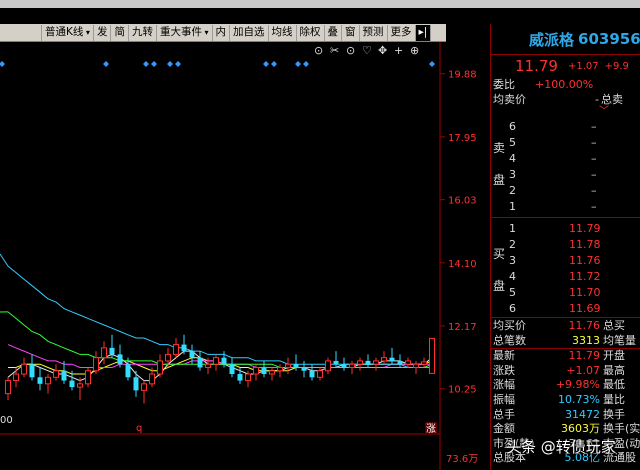 The height and width of the screenshot is (470, 640). Describe the element at coordinates (512, 190) in the screenshot. I see `sell-level-number: 2` at that location.